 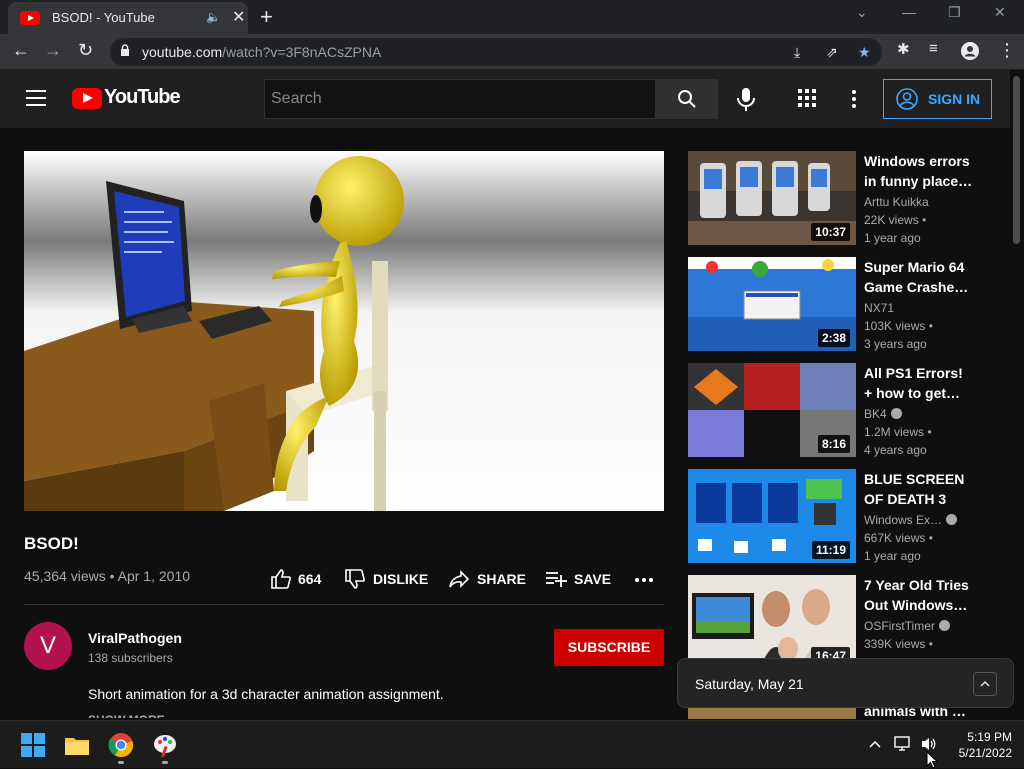 I want to click on channel-avatar: V, so click(x=48, y=646).